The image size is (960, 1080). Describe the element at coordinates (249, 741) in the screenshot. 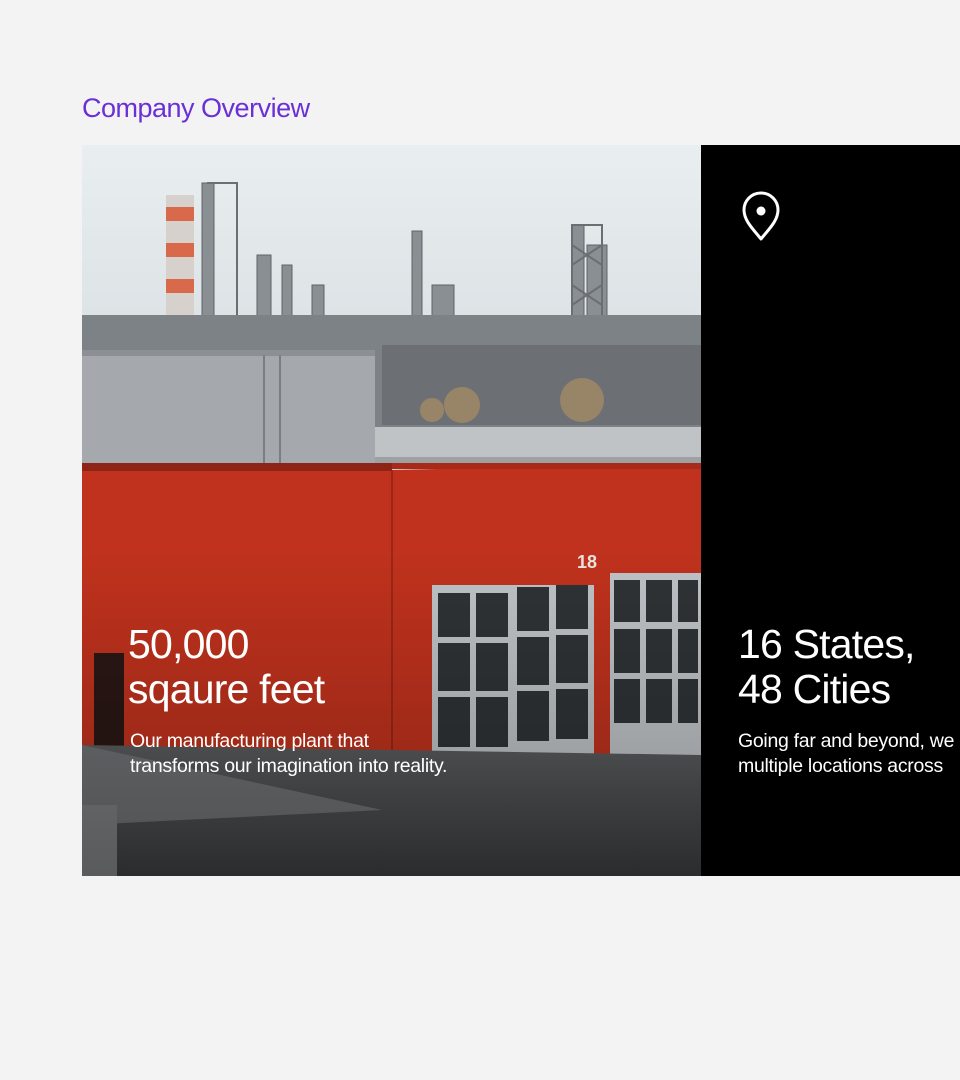

I see `stat-description-line: Our manufacturing plant that` at that location.